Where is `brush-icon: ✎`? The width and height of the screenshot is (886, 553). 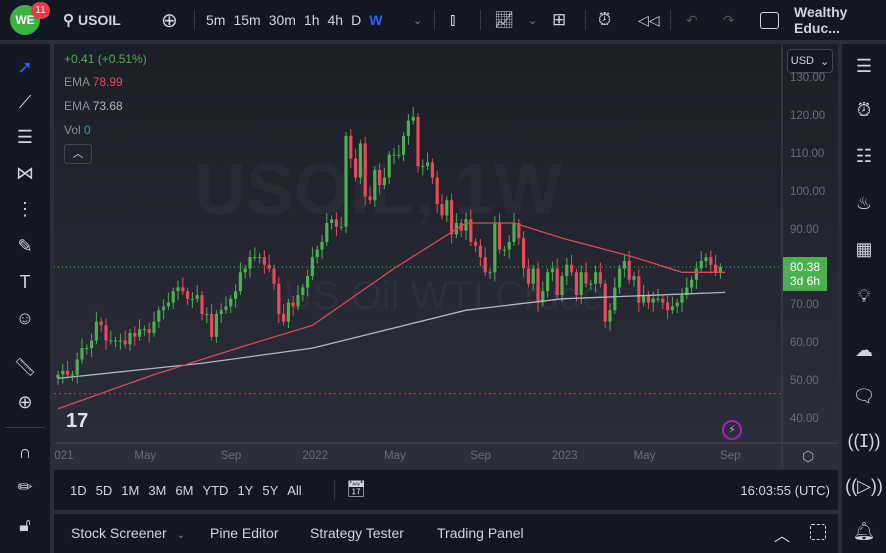
brush-icon: ✎ is located at coordinates (25, 246).